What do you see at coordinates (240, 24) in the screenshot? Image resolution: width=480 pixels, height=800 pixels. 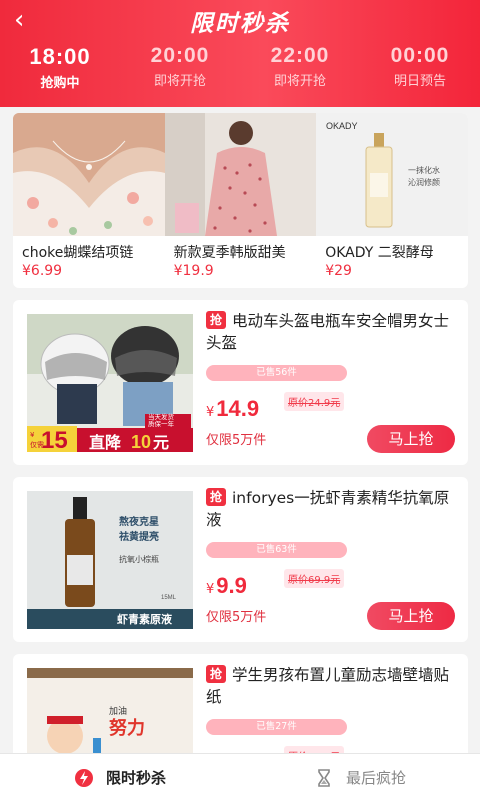 I see `page-title: 限时秒杀` at bounding box center [240, 24].